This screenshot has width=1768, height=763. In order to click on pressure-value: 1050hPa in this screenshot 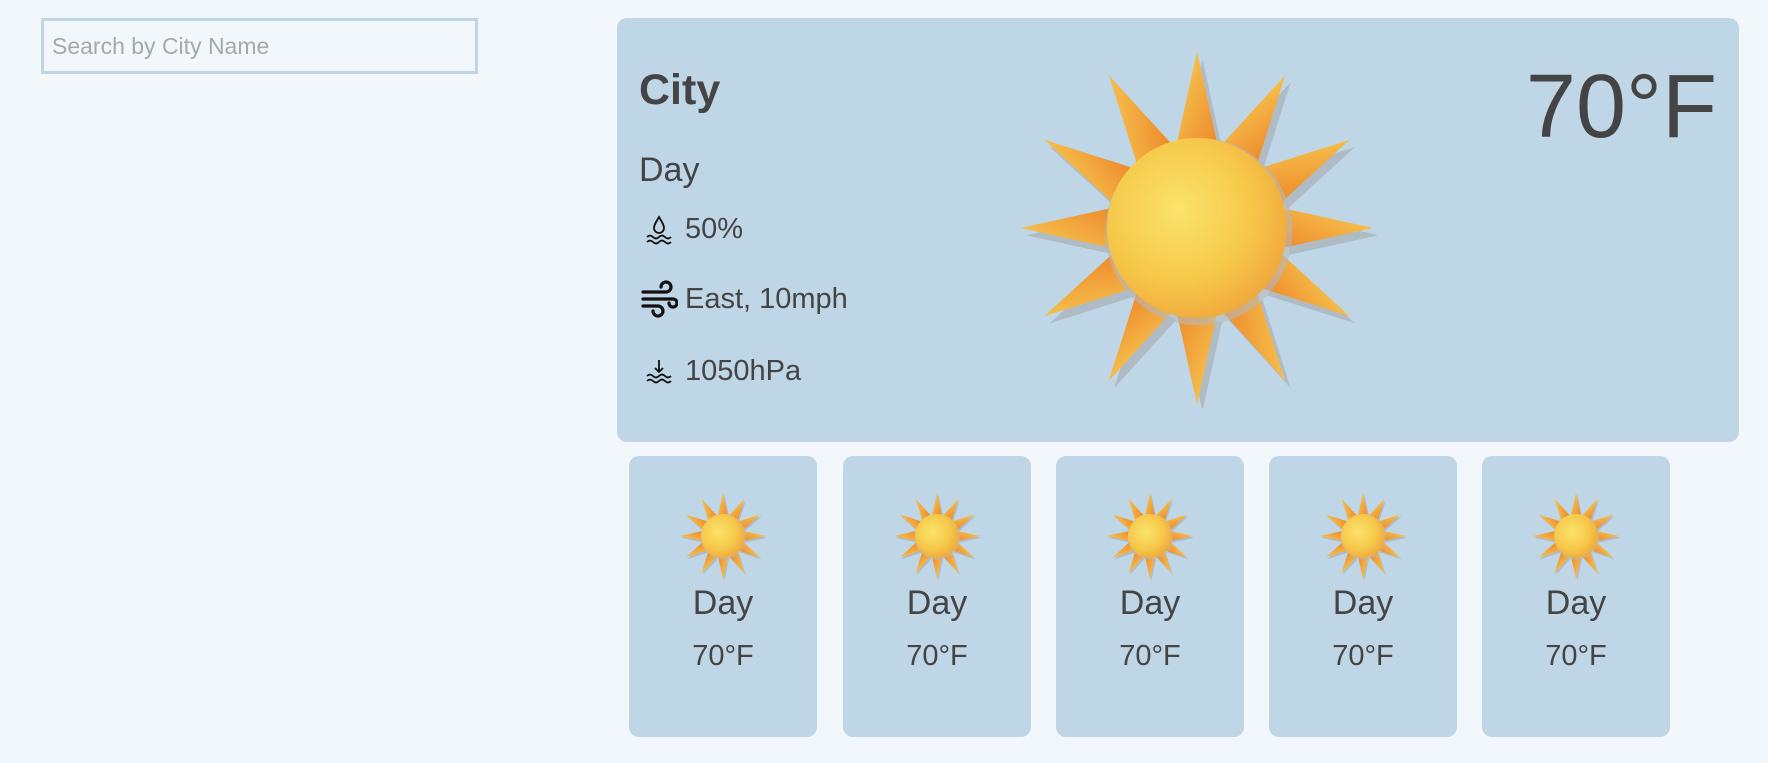, I will do `click(743, 370)`.